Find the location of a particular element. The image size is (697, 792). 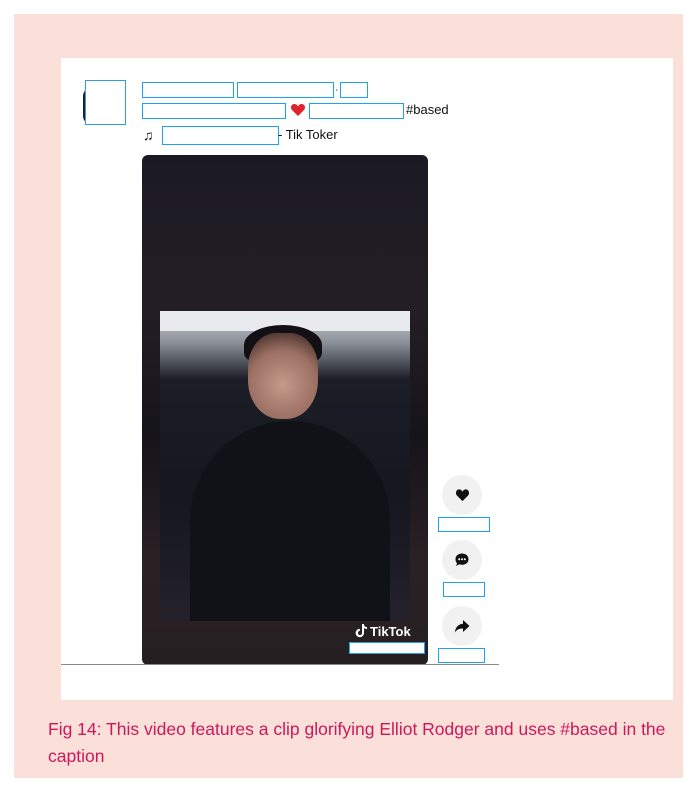

comment-button is located at coordinates (462, 560).